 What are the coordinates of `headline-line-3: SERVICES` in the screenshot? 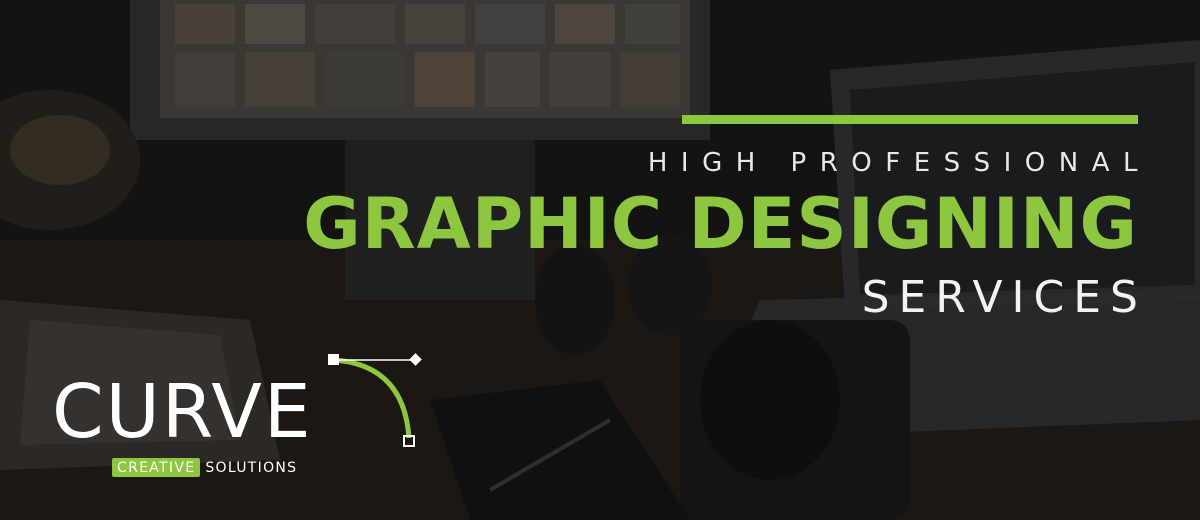 It's located at (1004, 297).